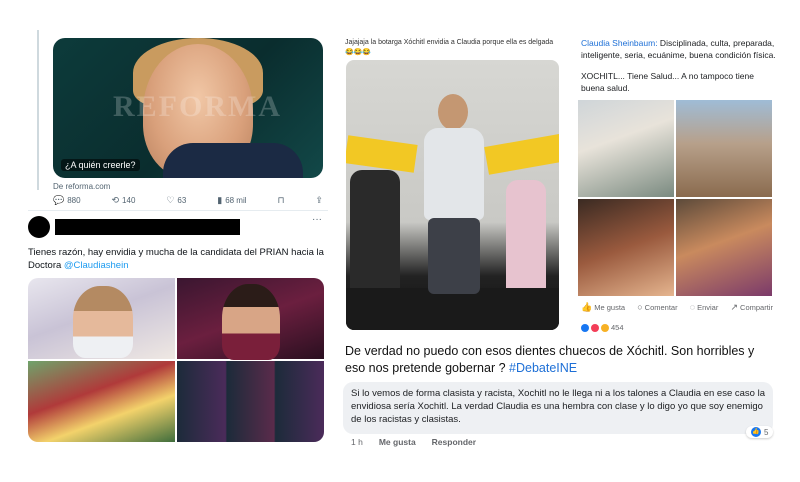 This screenshot has height=482, width=800. What do you see at coordinates (115, 200) in the screenshot?
I see `retweet-icon: ⟲` at bounding box center [115, 200].